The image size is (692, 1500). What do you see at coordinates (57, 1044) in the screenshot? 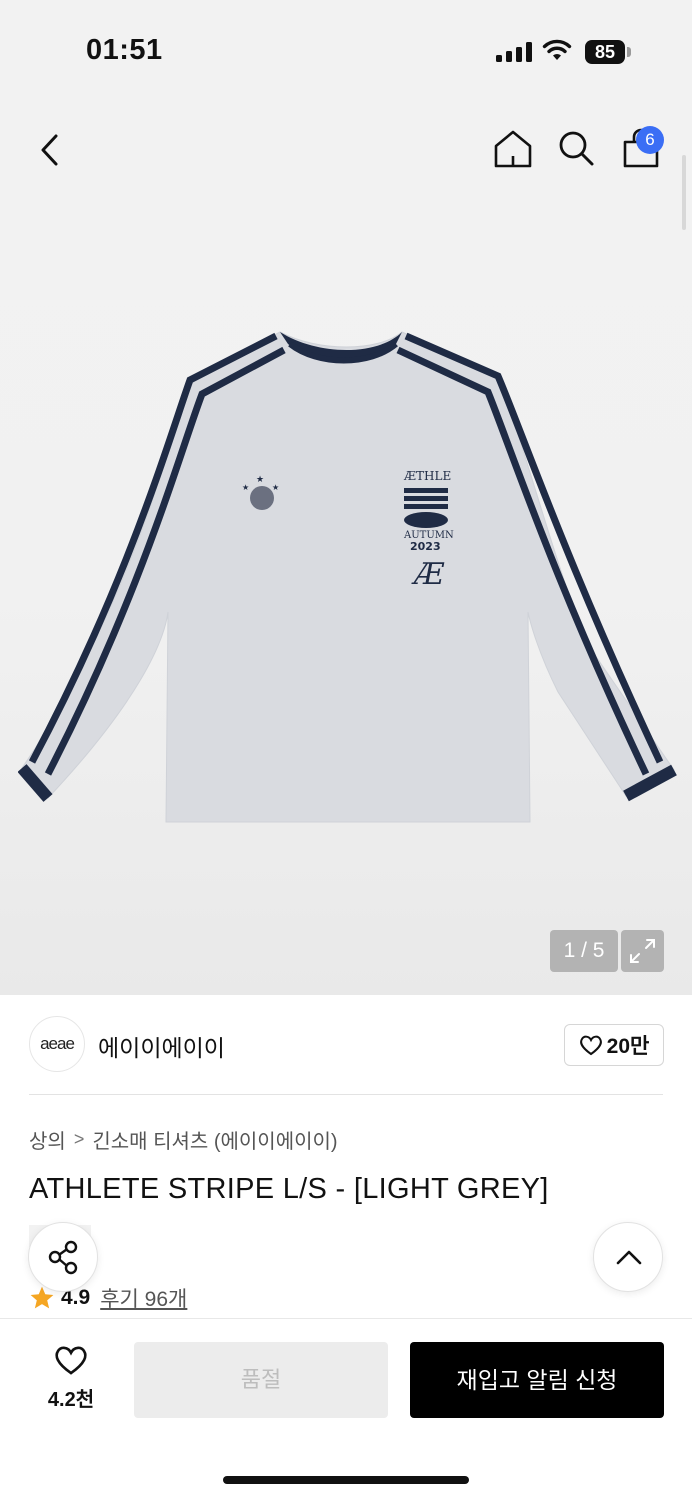
I see `brand-logo: aeae` at bounding box center [57, 1044].